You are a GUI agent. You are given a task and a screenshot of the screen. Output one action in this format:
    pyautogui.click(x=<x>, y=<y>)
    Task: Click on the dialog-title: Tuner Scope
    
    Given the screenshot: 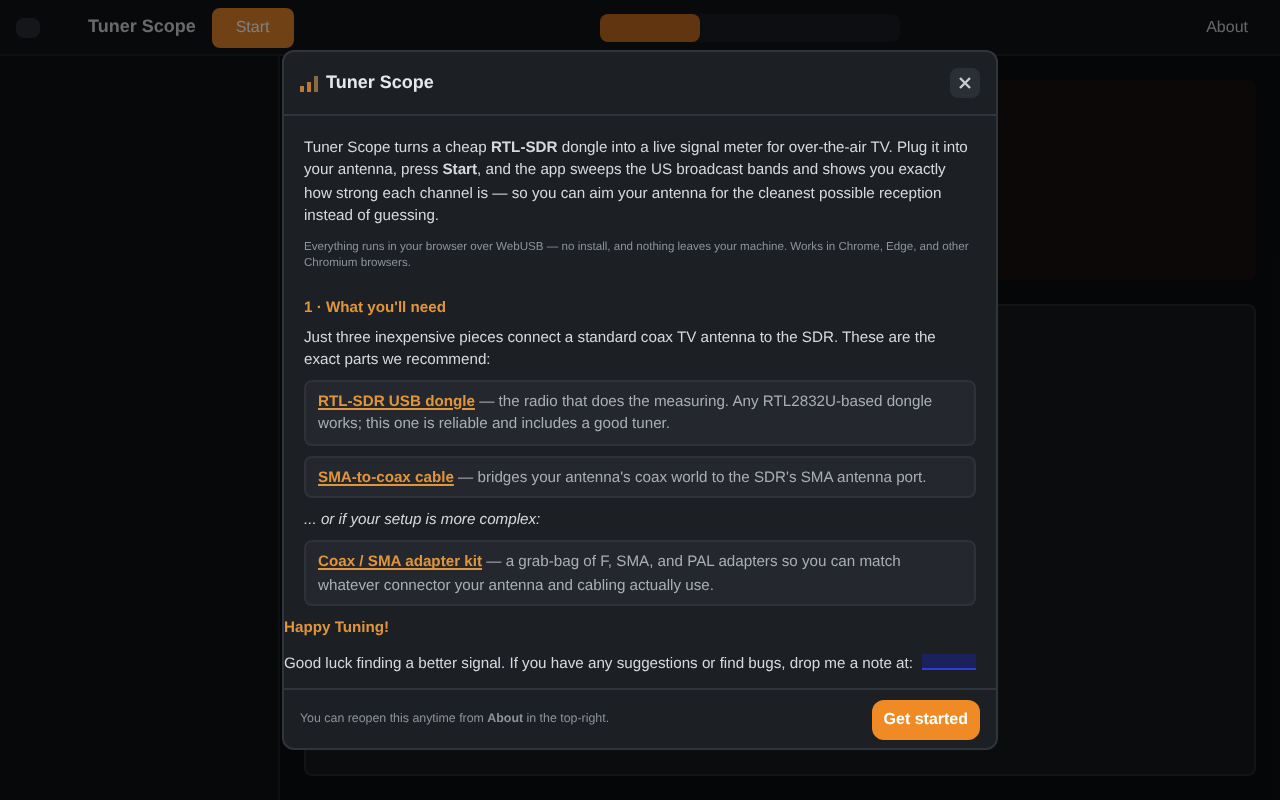 What is the action you would take?
    pyautogui.click(x=380, y=82)
    